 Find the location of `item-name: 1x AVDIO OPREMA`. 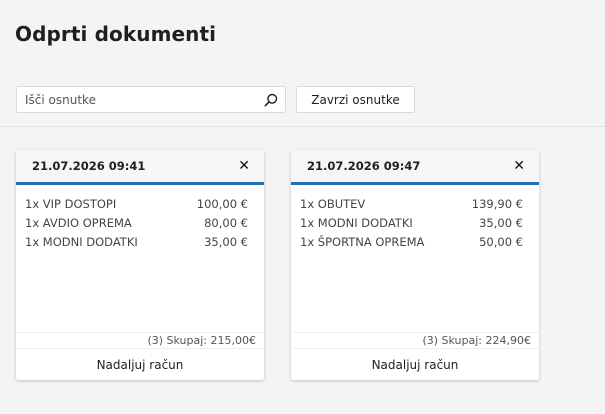

item-name: 1x AVDIO OPREMA is located at coordinates (78, 222).